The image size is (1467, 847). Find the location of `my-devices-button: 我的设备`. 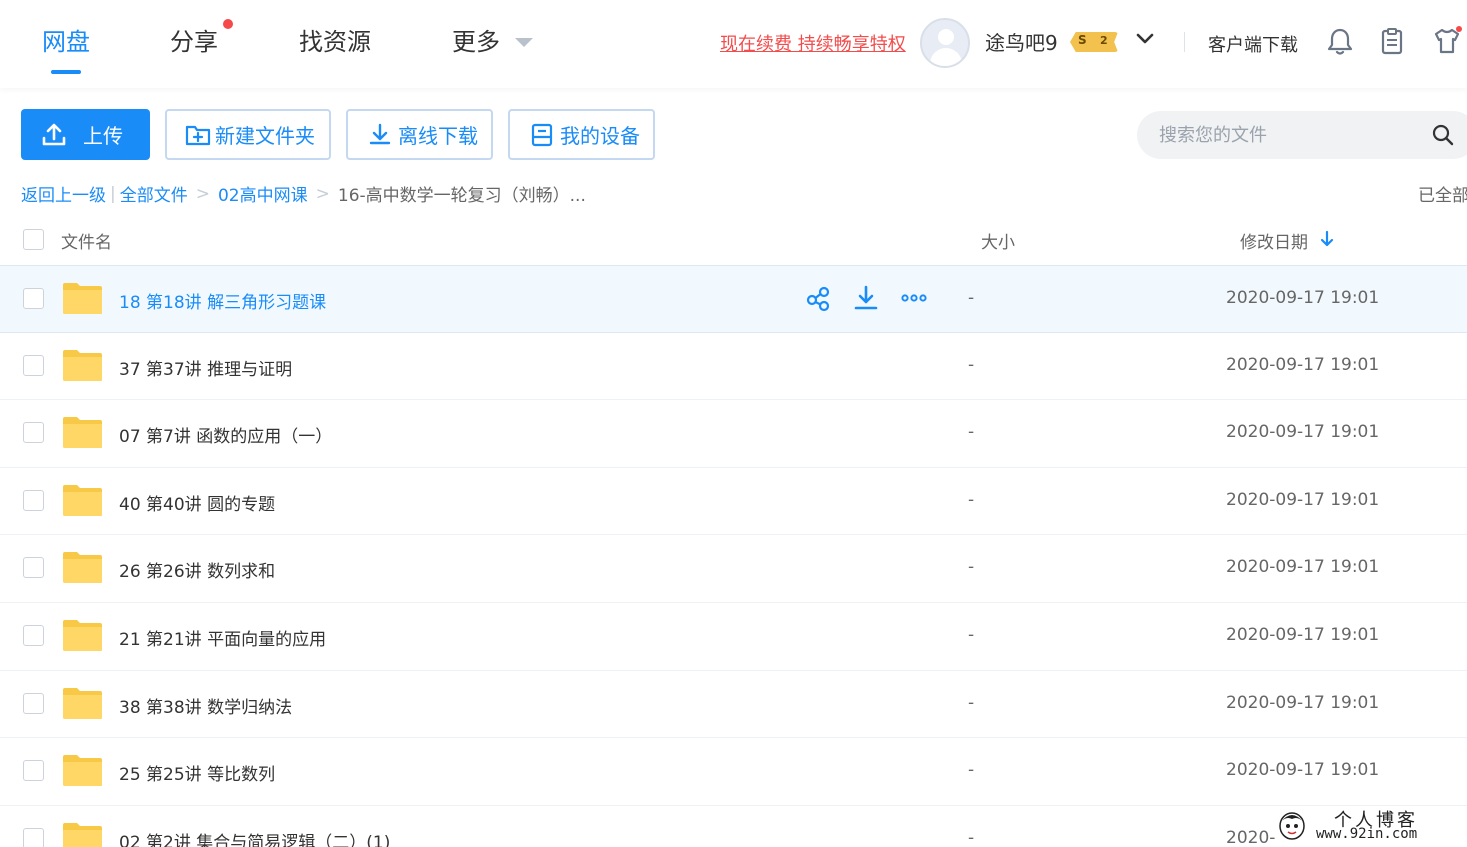

my-devices-button: 我的设备 is located at coordinates (581, 134).